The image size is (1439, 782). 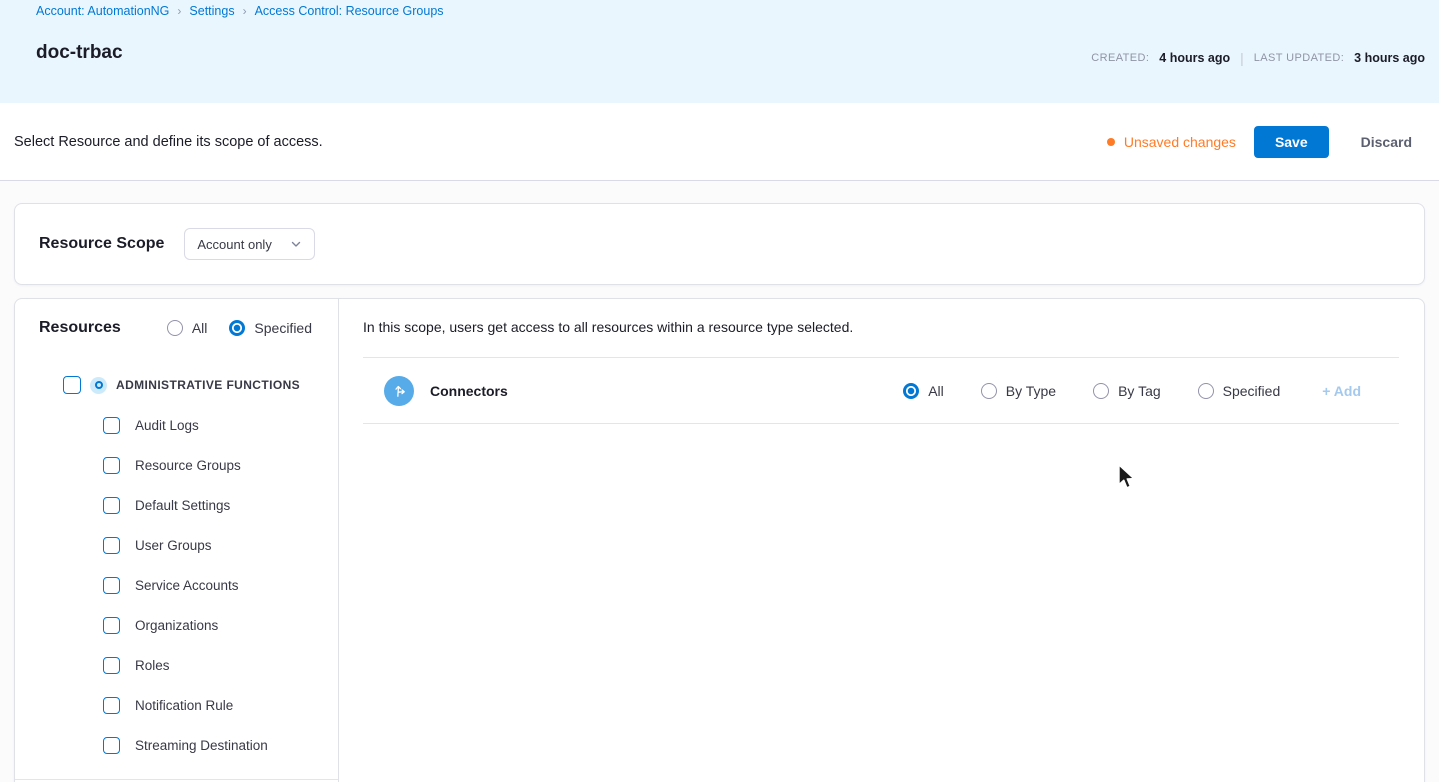 I want to click on item-label: Streaming Destination, so click(x=201, y=745).